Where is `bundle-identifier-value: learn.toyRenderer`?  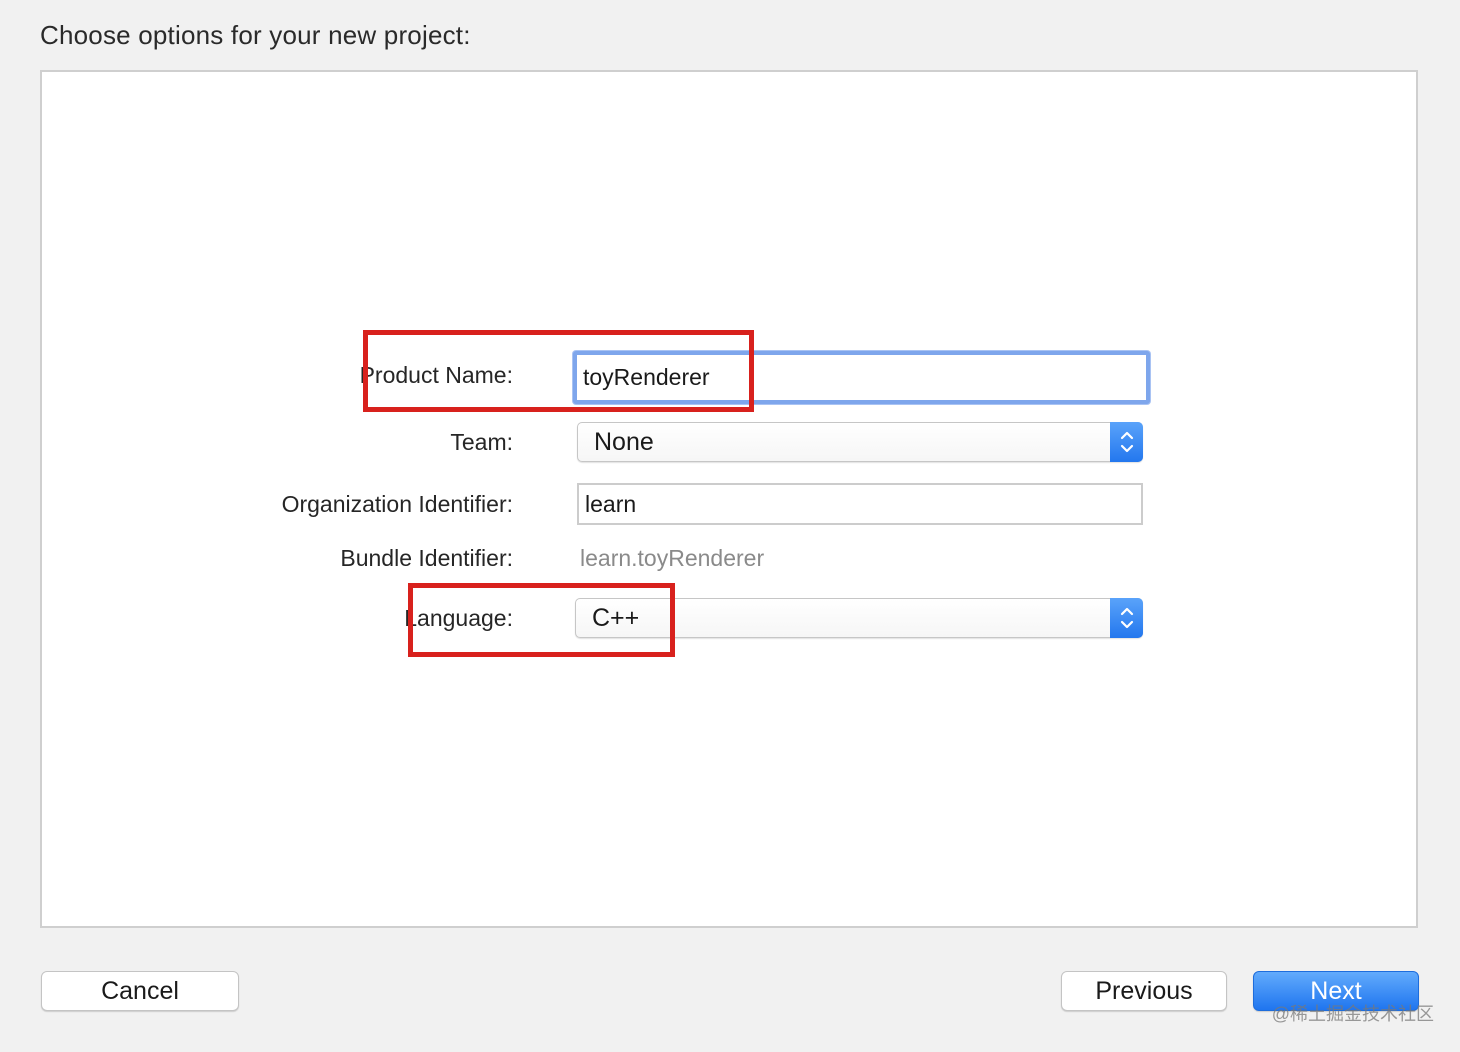
bundle-identifier-value: learn.toyRenderer is located at coordinates (672, 558).